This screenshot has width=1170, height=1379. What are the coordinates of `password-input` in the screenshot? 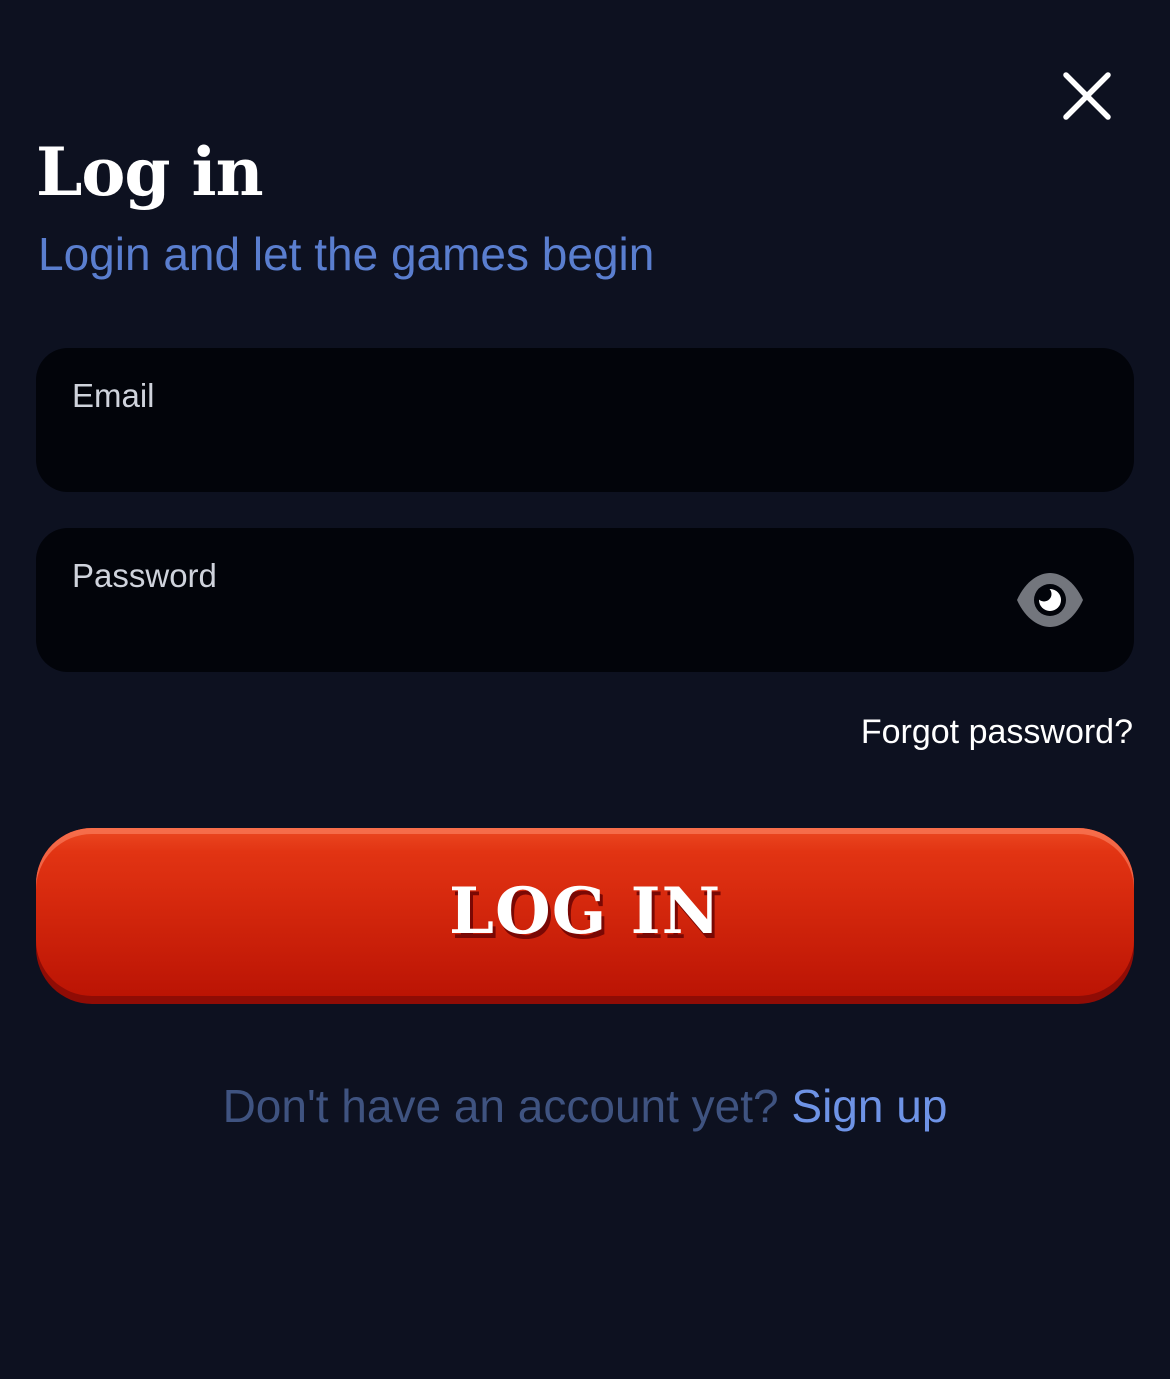 It's located at (522, 626).